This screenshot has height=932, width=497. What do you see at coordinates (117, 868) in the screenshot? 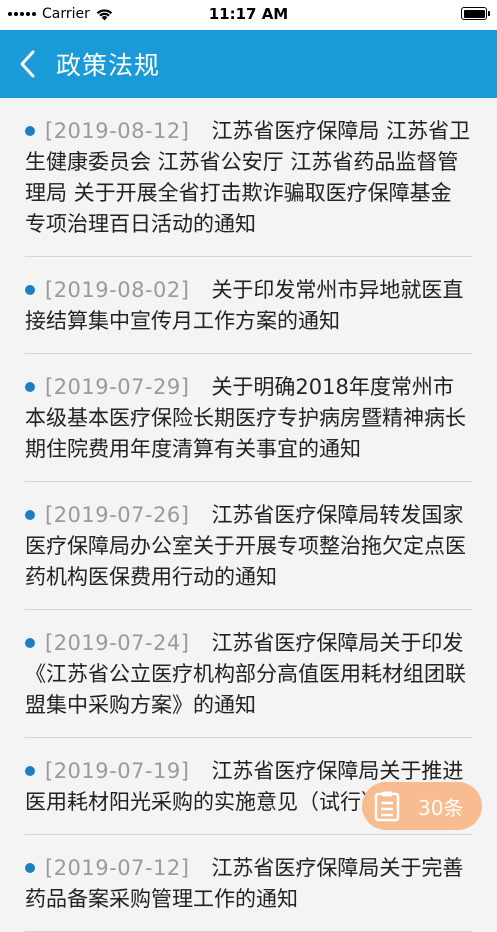
I see `item-date: [2019-07-12]` at bounding box center [117, 868].